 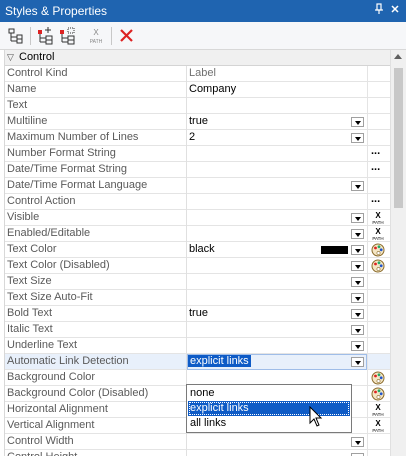 I want to click on property-name: Vertical Alignment, so click(x=51, y=425).